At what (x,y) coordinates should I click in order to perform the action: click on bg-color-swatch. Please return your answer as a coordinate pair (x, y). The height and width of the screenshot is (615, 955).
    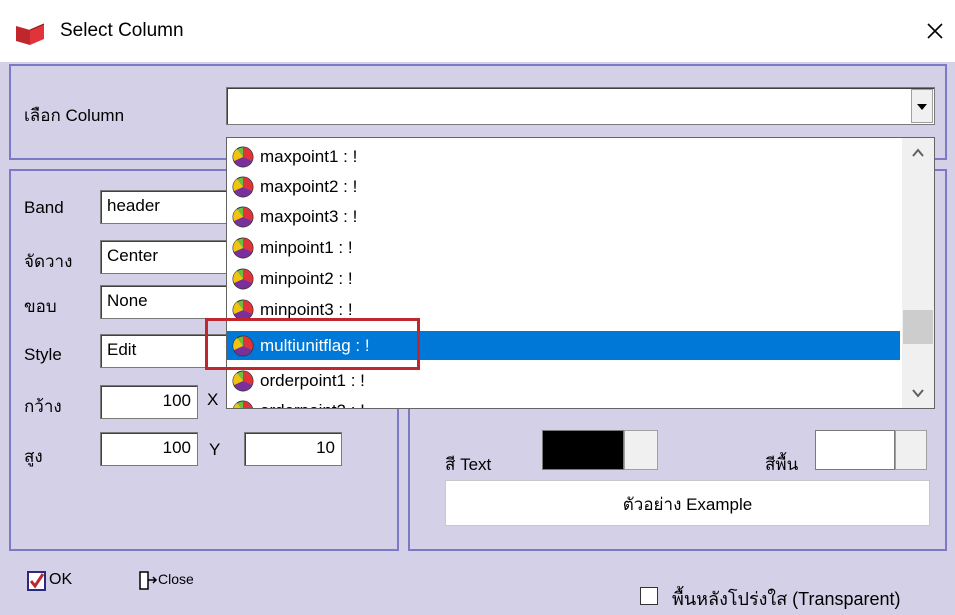
    Looking at the image, I should click on (855, 450).